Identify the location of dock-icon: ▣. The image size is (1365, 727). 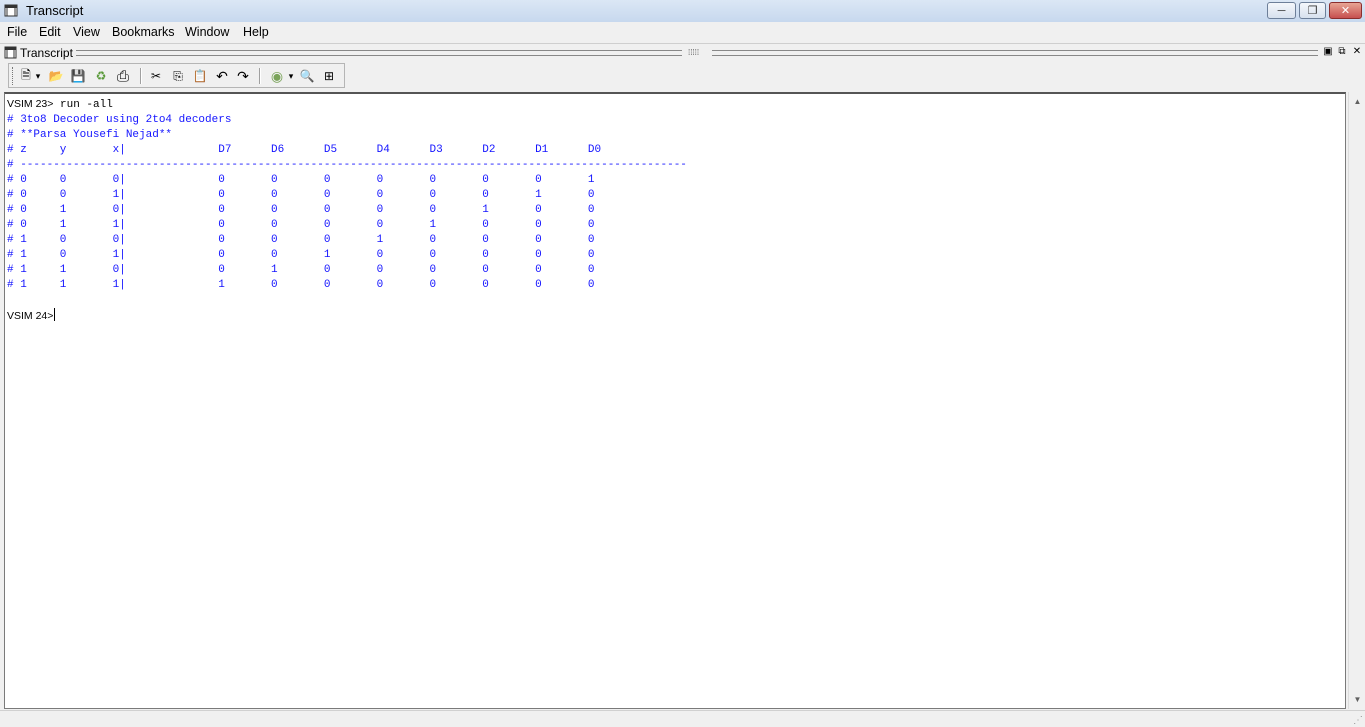
(1328, 52).